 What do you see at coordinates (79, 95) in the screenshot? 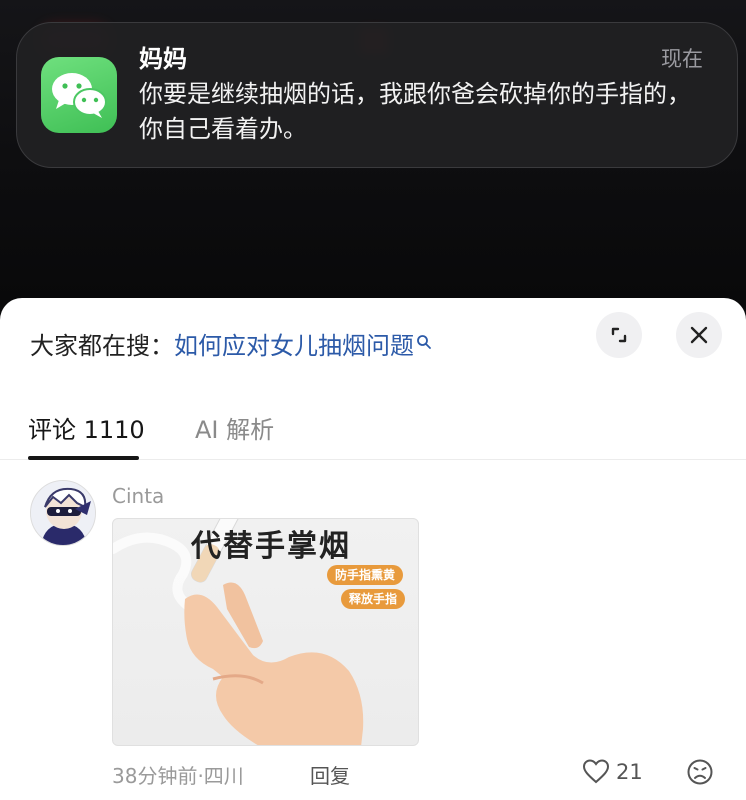
I see `wechat-icon` at bounding box center [79, 95].